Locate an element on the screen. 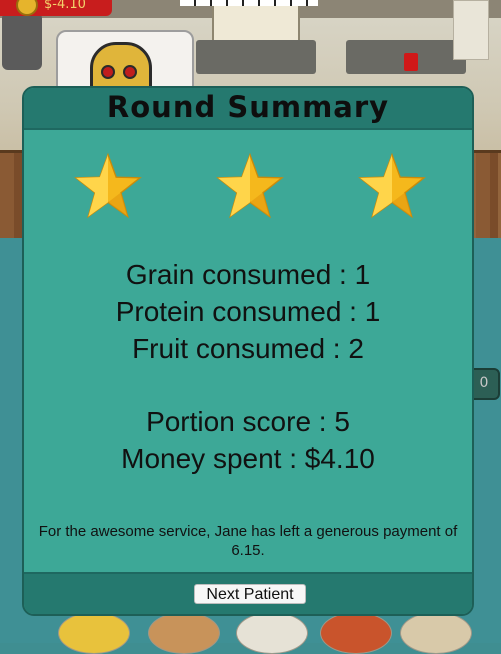 Image resolution: width=501 pixels, height=654 pixels. portion-score-stat: Portion score : 5 is located at coordinates (248, 421).